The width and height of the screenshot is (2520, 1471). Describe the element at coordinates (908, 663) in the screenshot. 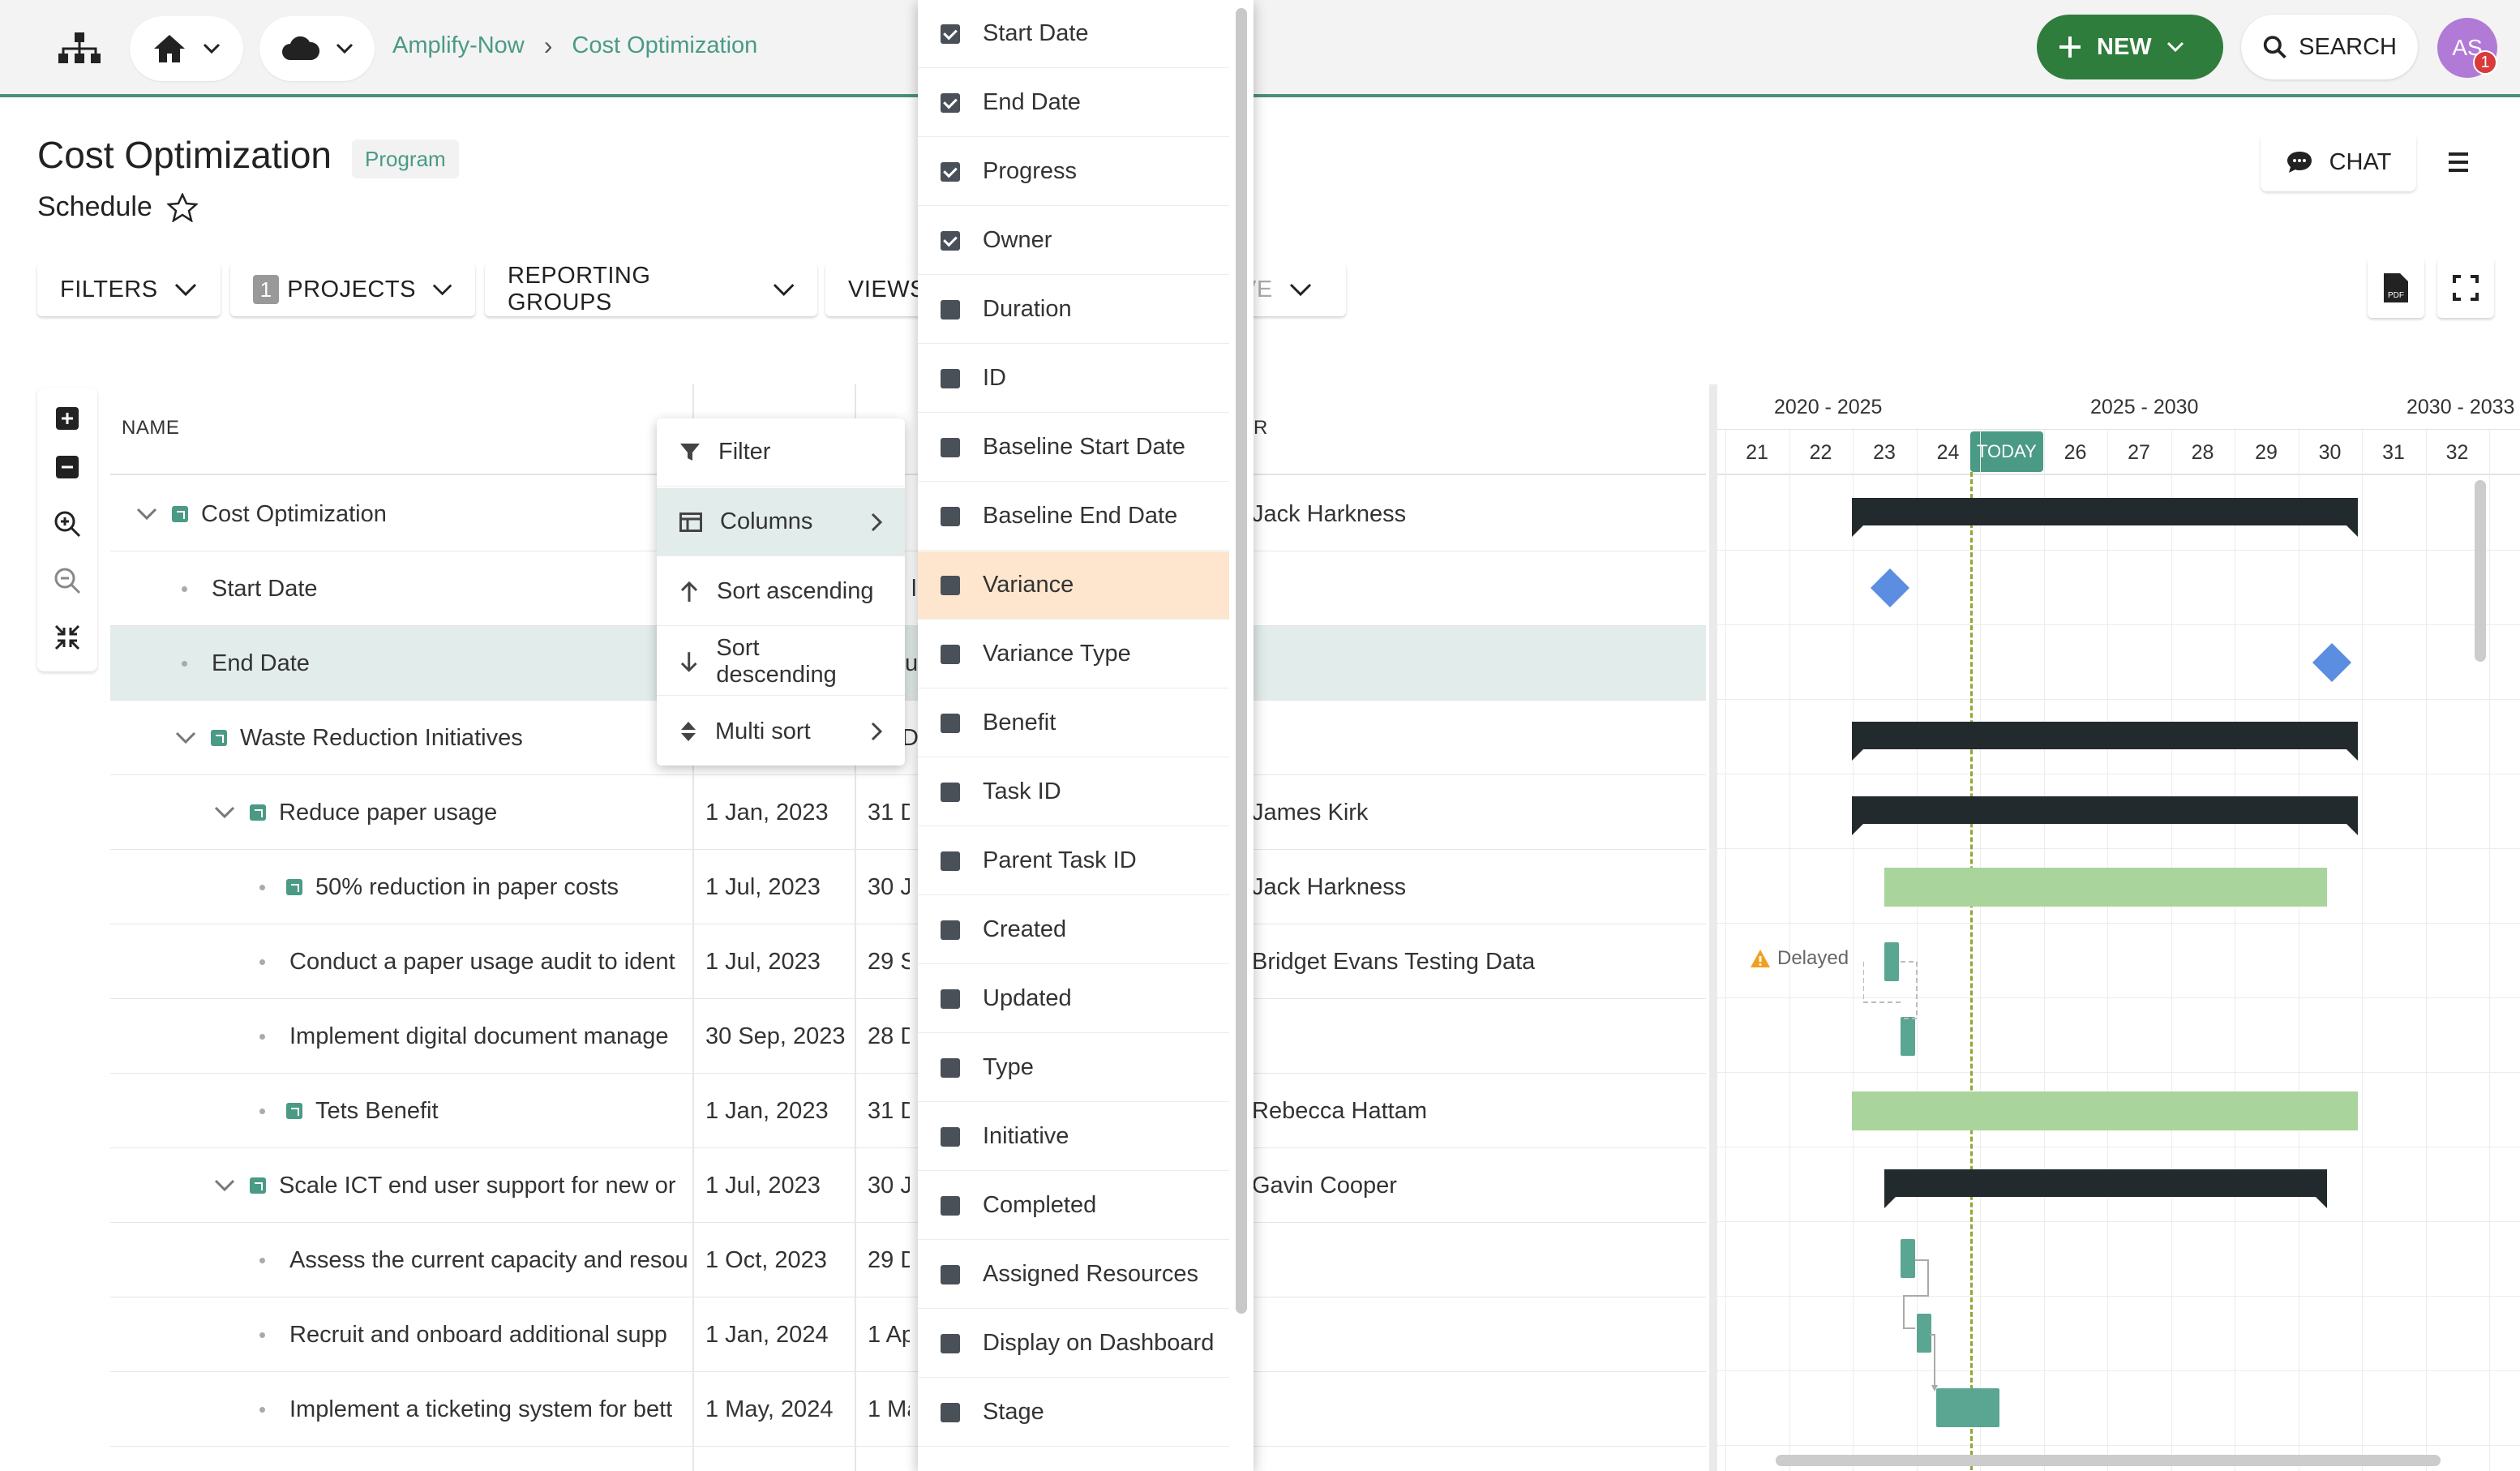

I see `table-row: End Date u` at that location.